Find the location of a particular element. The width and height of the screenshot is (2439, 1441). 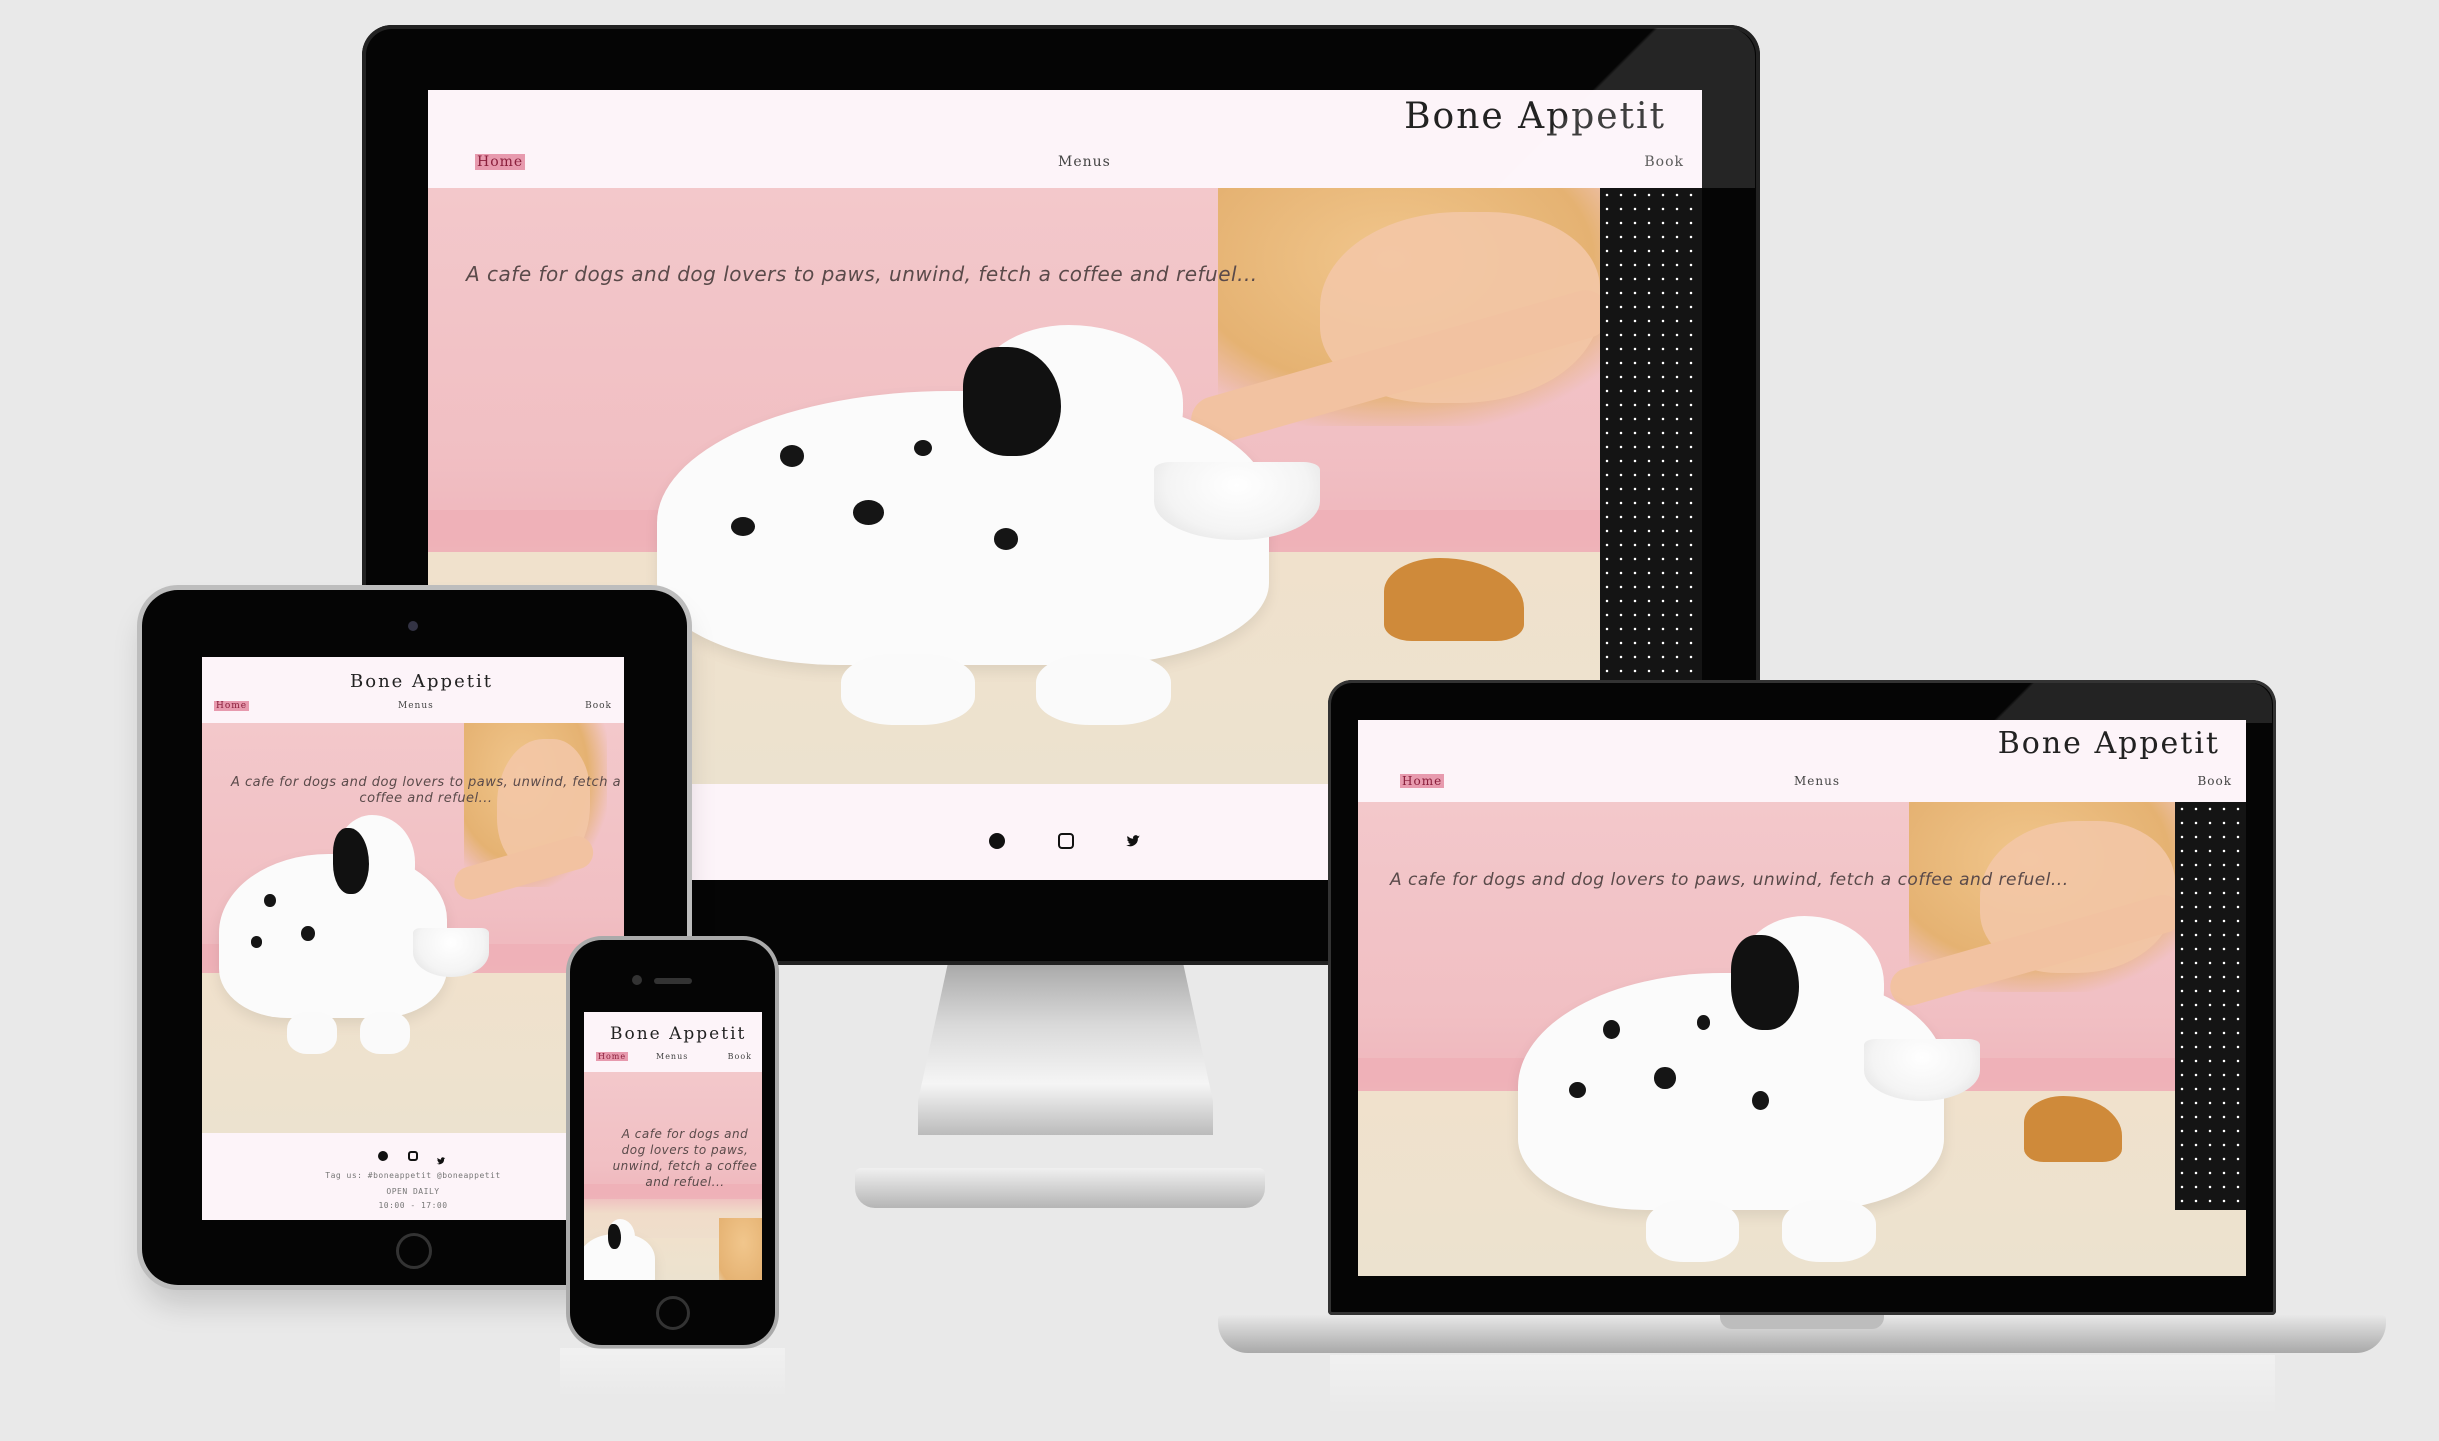

footer-hours: 10:00 - 17:00 is located at coordinates (413, 1205).